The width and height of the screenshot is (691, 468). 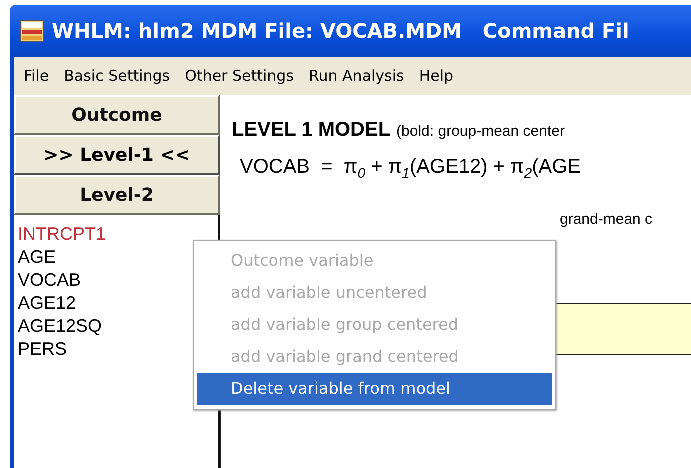 I want to click on level-1-note: (bold: group-mean center, so click(x=480, y=131).